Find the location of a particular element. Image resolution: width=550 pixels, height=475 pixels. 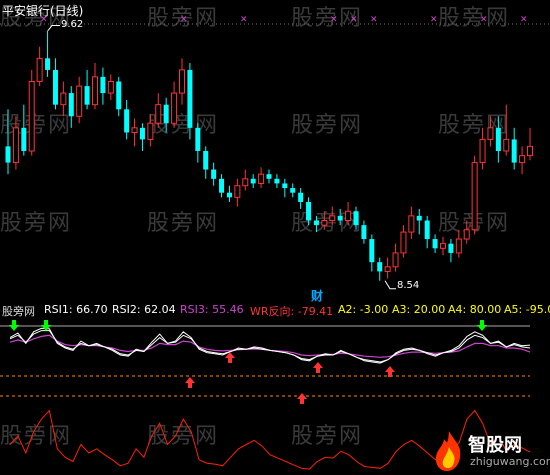

rsi3-line is located at coordinates (270, 346).